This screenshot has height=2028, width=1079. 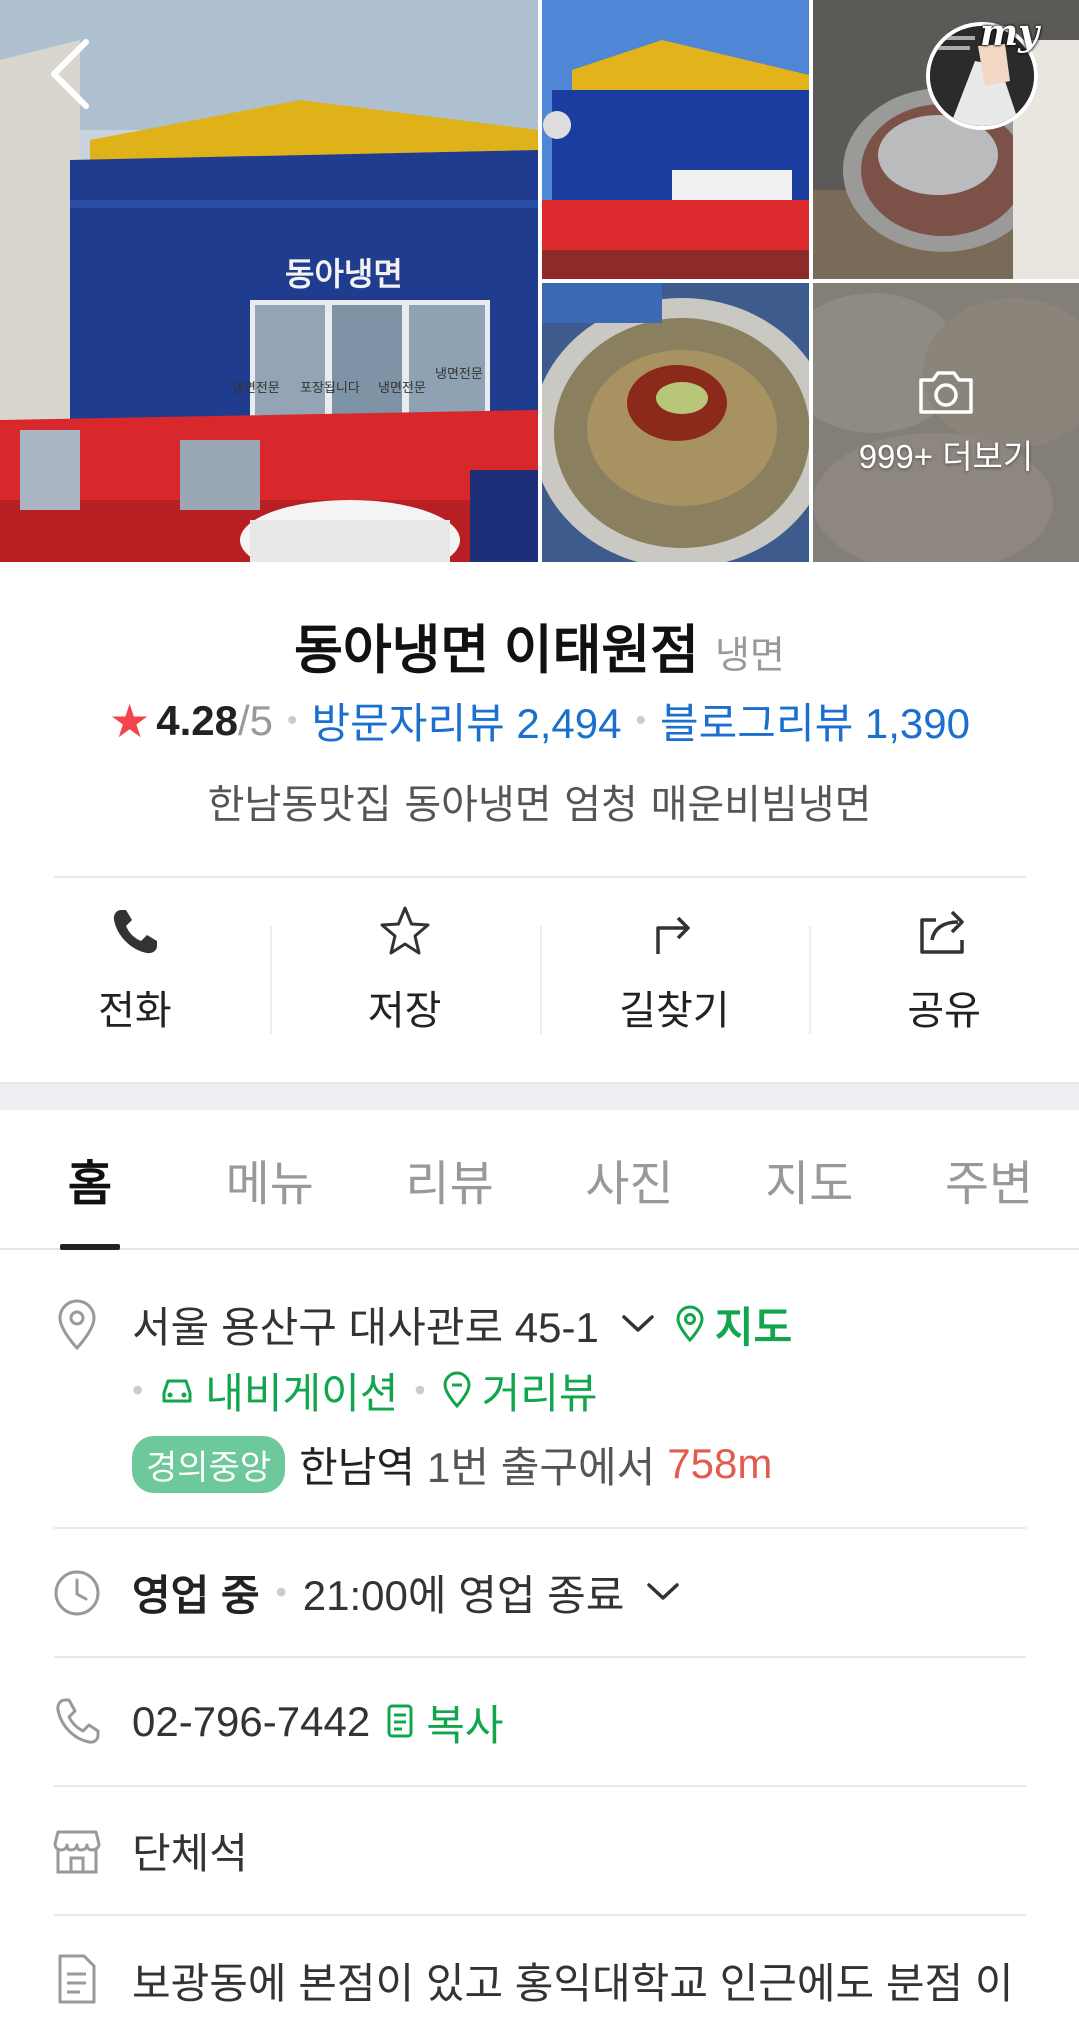 I want to click on map-pin-icon, so click(x=690, y=1324).